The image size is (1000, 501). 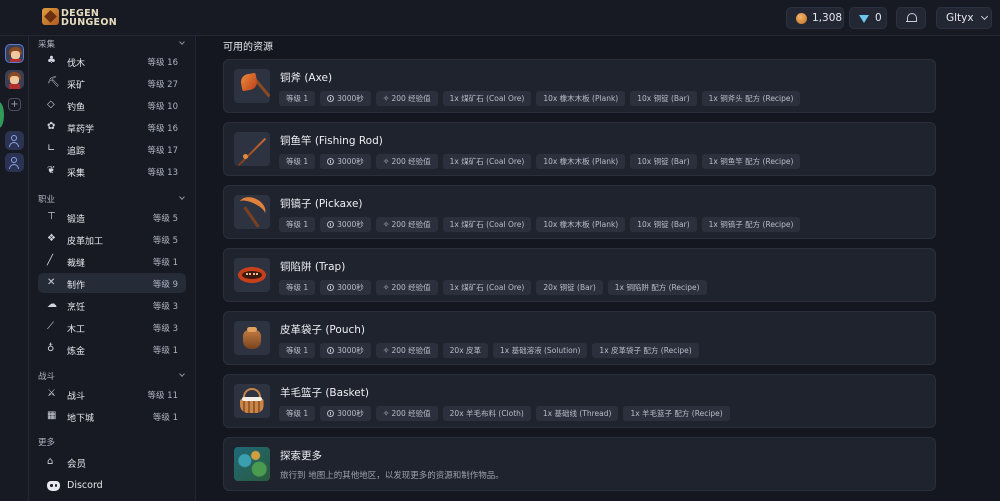 I want to click on dungeon-icon: ▦, so click(x=52, y=415).